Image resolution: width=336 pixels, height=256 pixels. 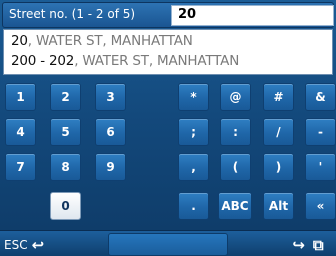 I want to click on key-hash: #, so click(x=278, y=97).